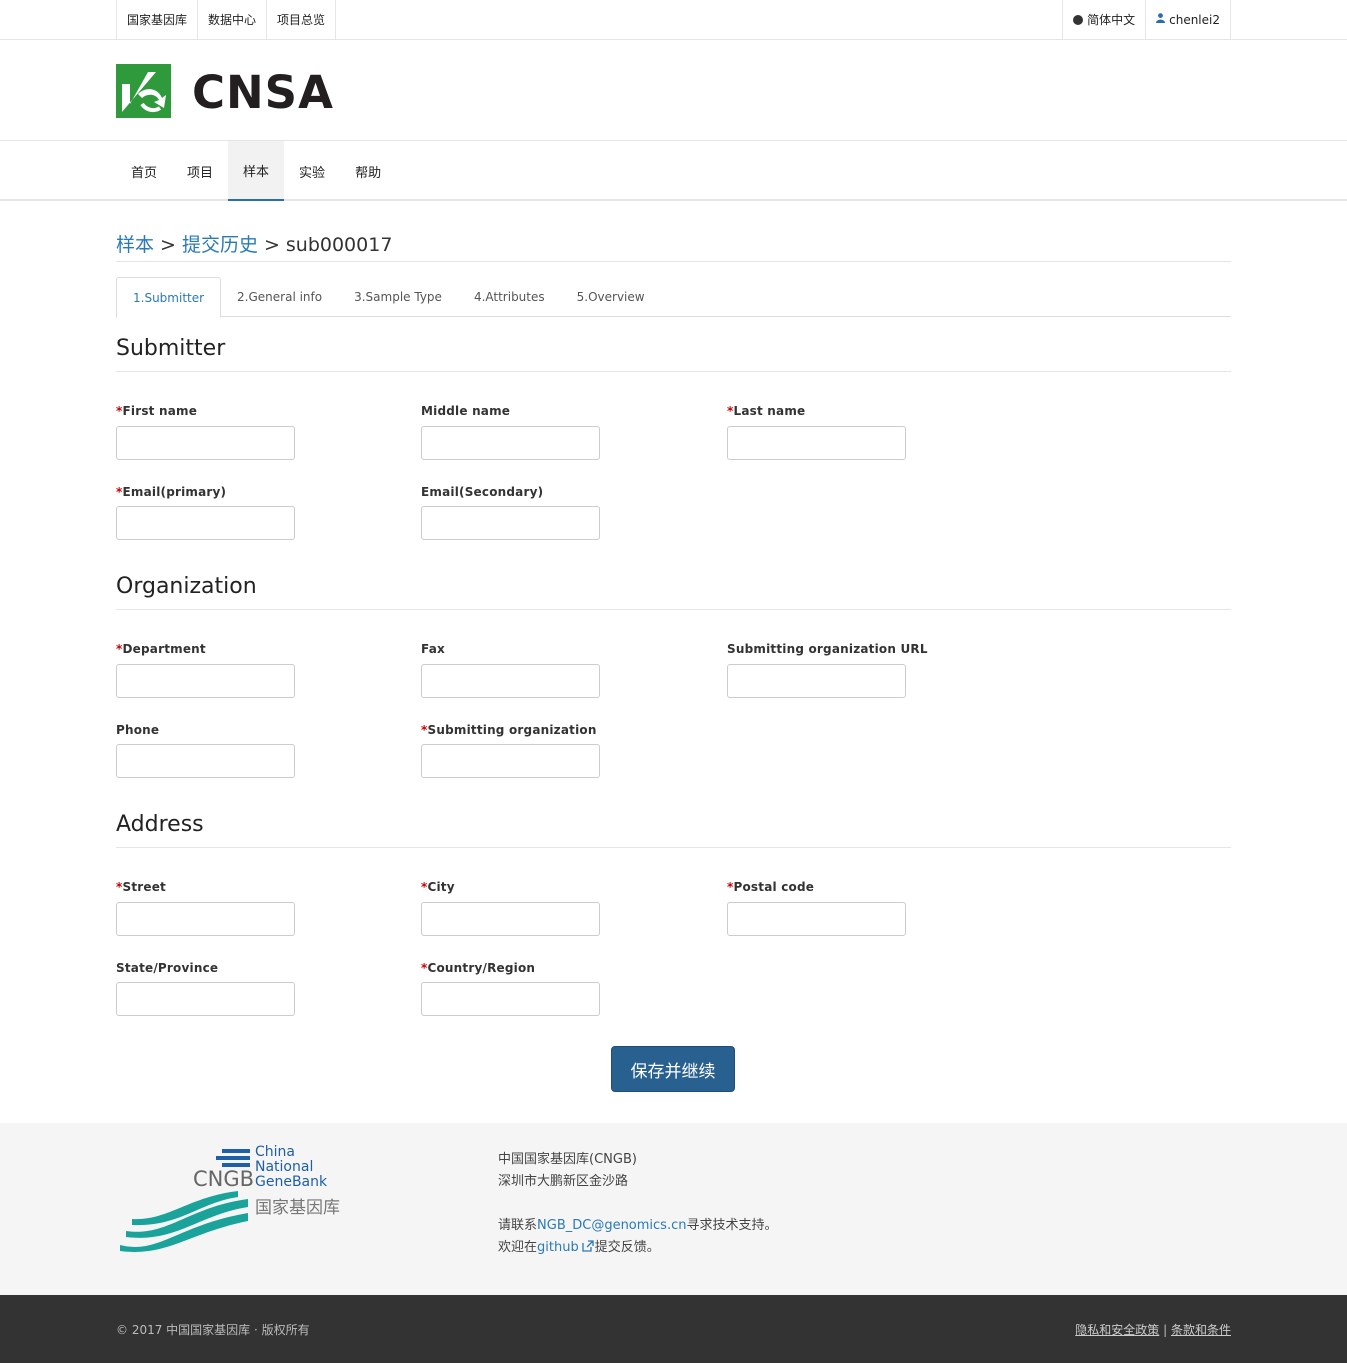 The height and width of the screenshot is (1363, 1347). I want to click on first-name-input, so click(205, 443).